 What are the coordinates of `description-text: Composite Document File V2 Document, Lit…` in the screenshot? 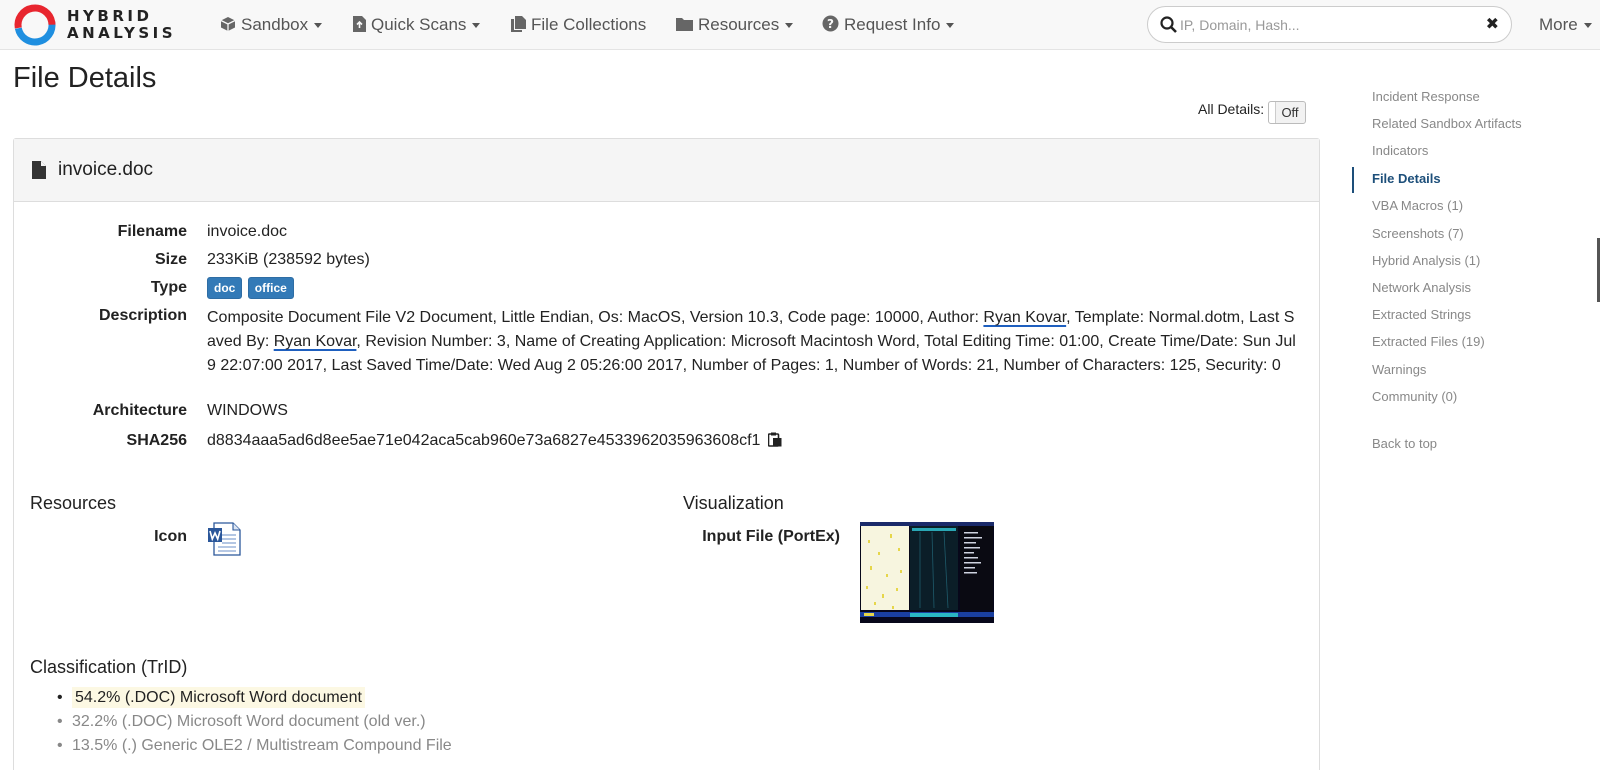 It's located at (595, 317).